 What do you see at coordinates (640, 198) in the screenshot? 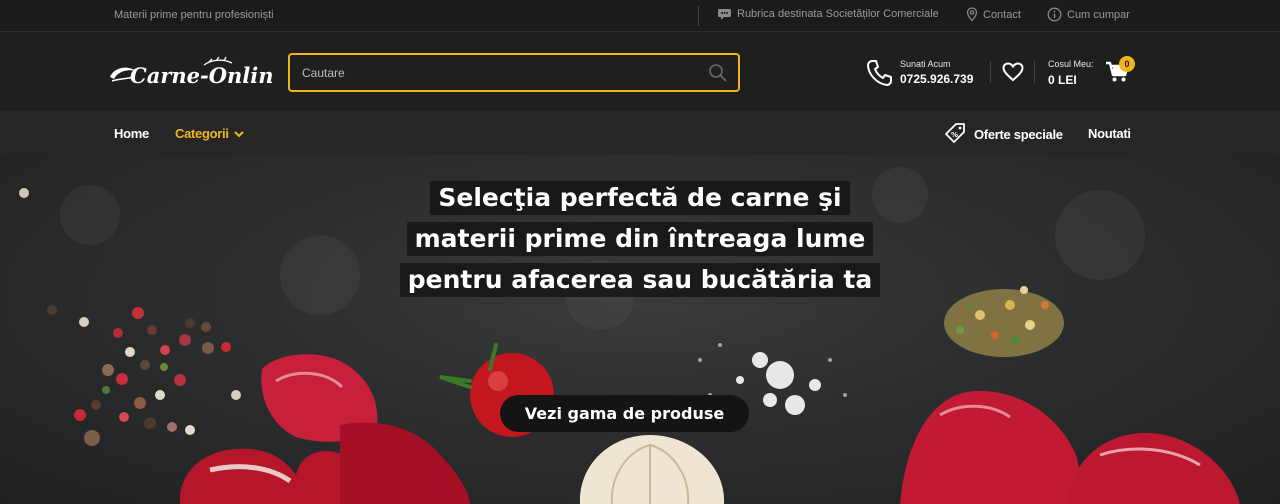
I see `hero-title-line: Selecţia perfectă de carne şi` at bounding box center [640, 198].